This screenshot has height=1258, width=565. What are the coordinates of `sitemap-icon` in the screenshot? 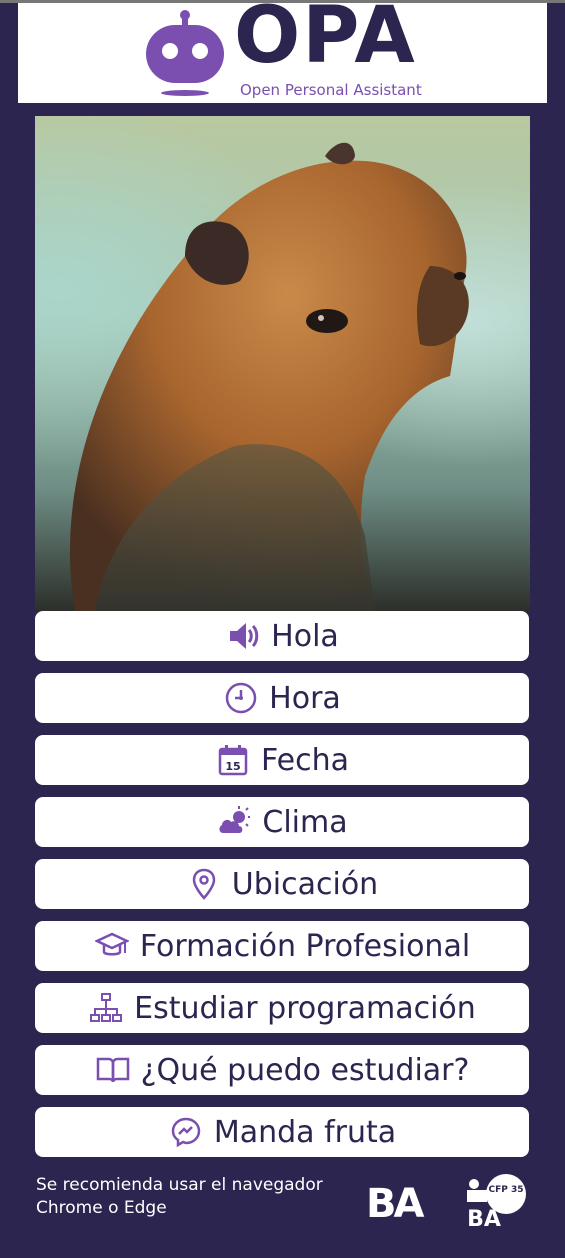 It's located at (106, 1008).